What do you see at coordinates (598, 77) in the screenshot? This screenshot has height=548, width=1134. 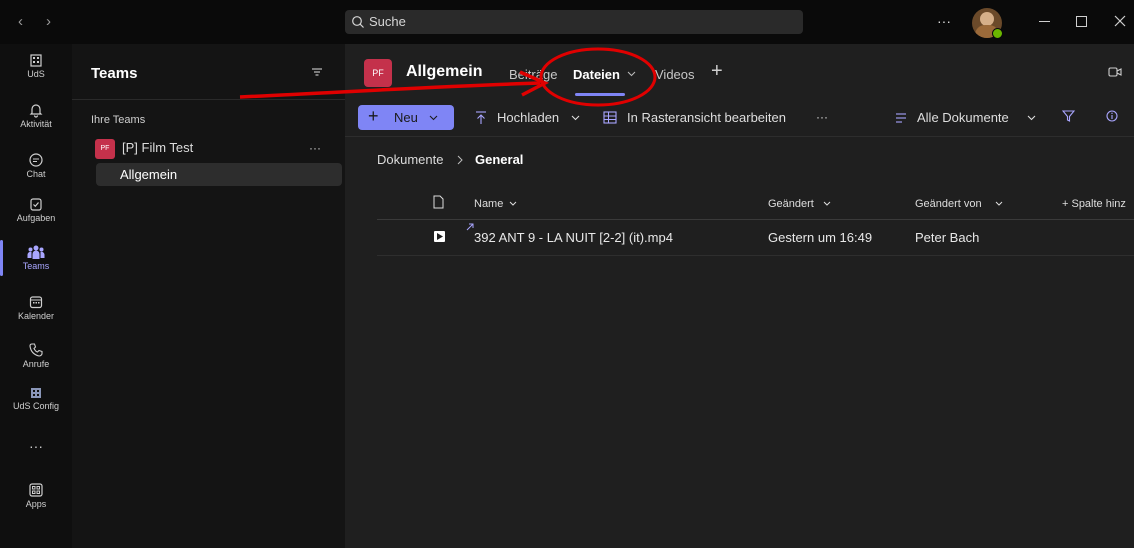 I see `annotation-circle` at bounding box center [598, 77].